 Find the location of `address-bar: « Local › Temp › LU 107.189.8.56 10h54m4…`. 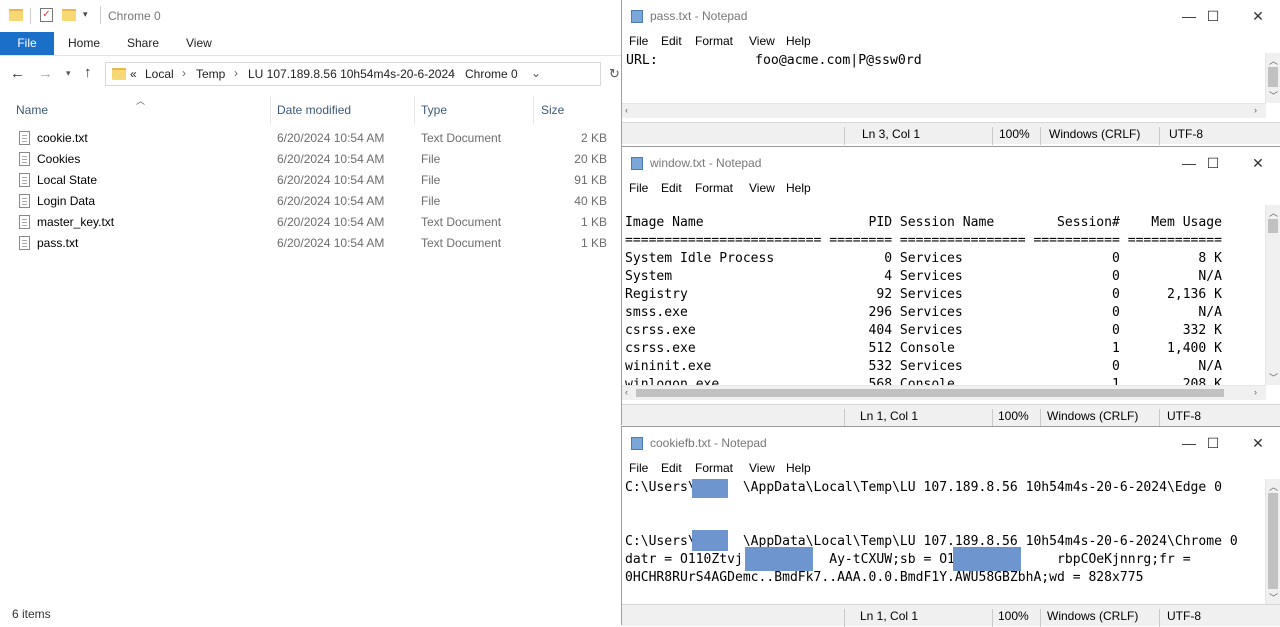

address-bar: « Local › Temp › LU 107.189.8.56 10h54m4… is located at coordinates (353, 74).